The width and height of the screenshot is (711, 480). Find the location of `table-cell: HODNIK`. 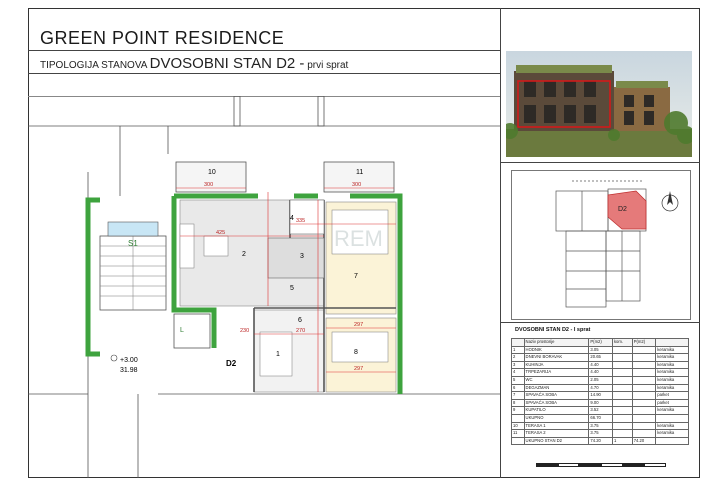

table-cell: HODNIK is located at coordinates (556, 350).